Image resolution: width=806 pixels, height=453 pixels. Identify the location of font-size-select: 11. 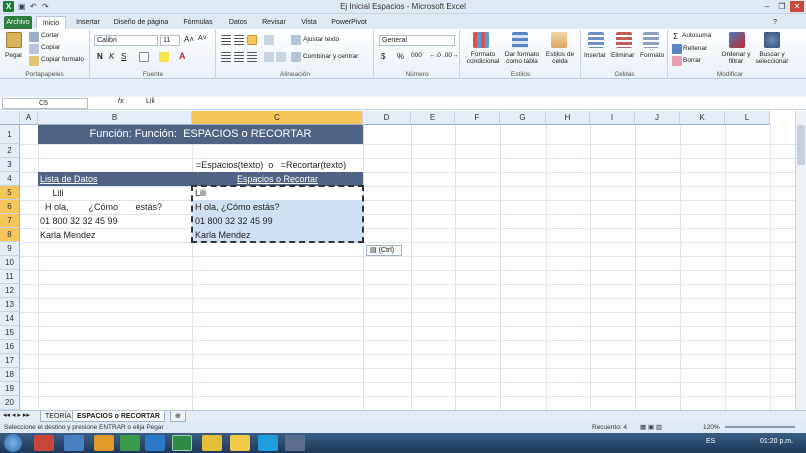
(170, 40).